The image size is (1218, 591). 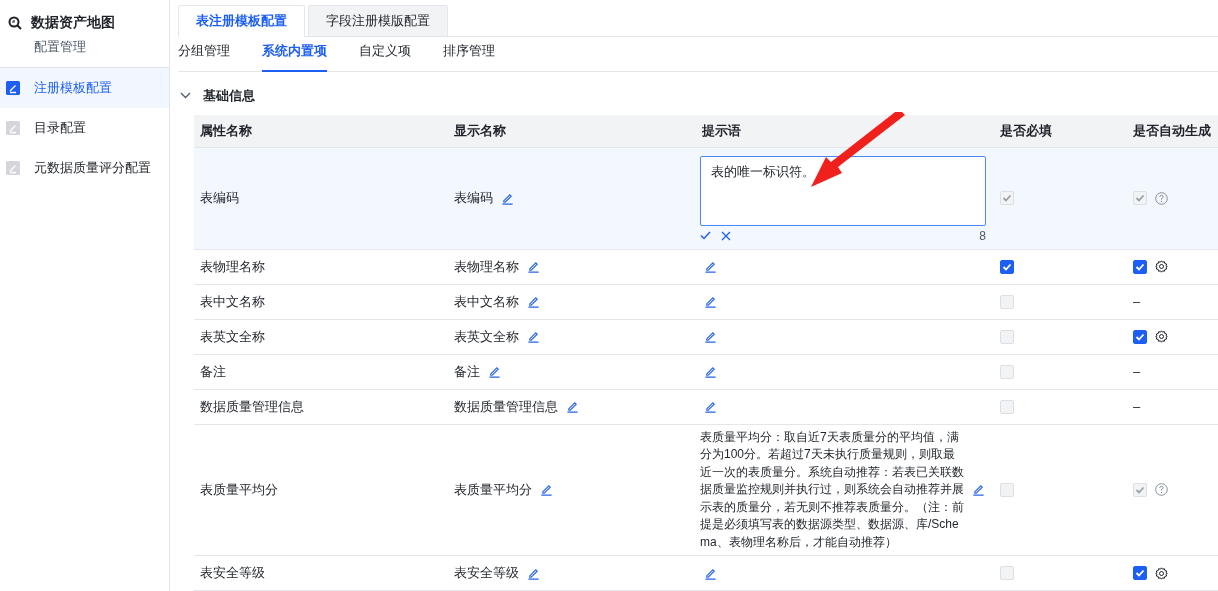 What do you see at coordinates (385, 56) in the screenshot?
I see `subtab: 自定义项` at bounding box center [385, 56].